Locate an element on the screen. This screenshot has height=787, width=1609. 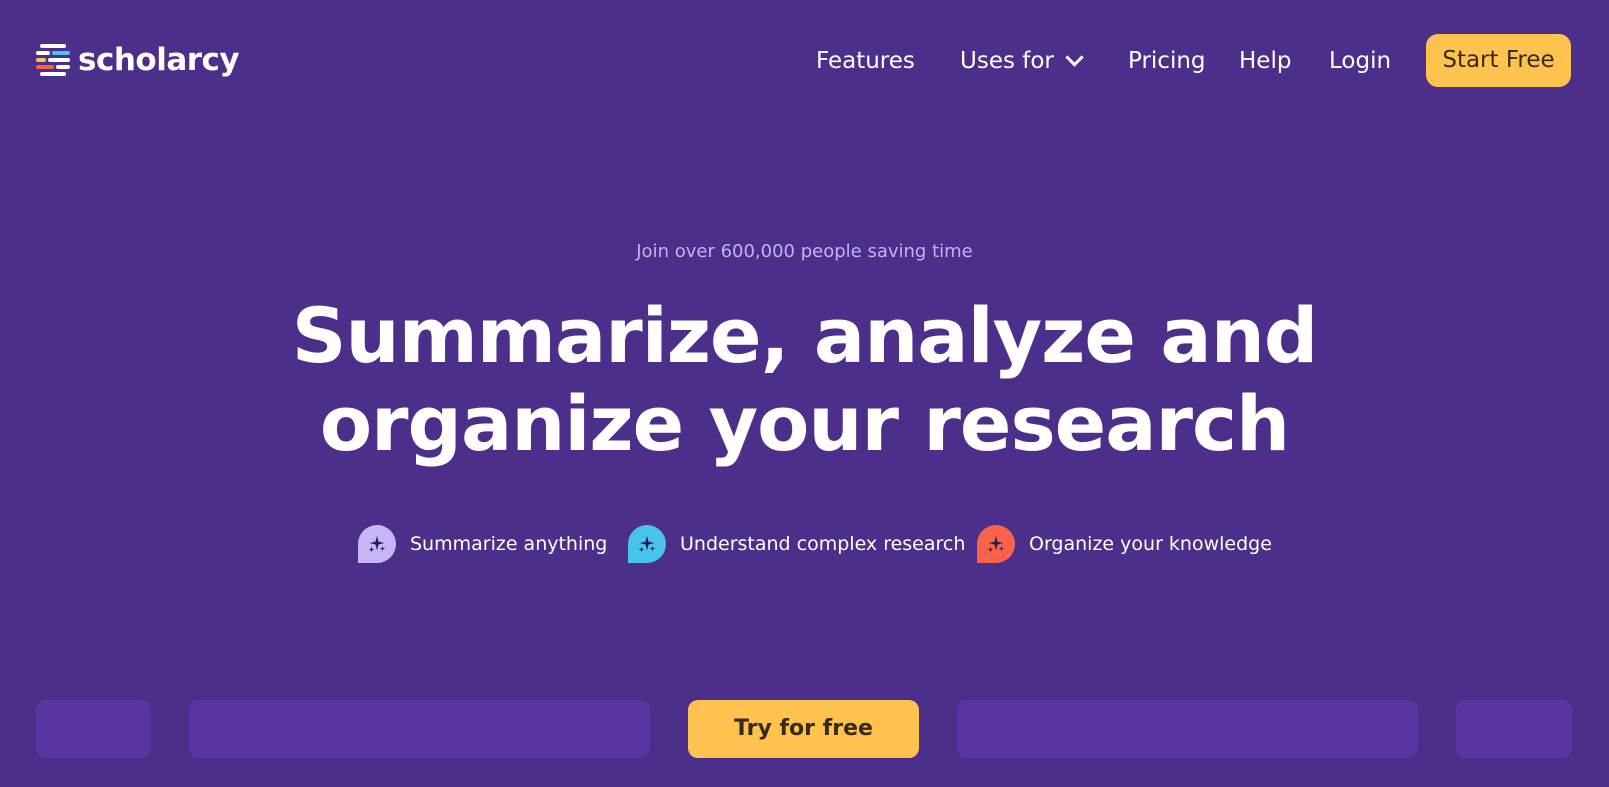
feature-organize-label: Organize your knowledge is located at coordinates (1150, 544).